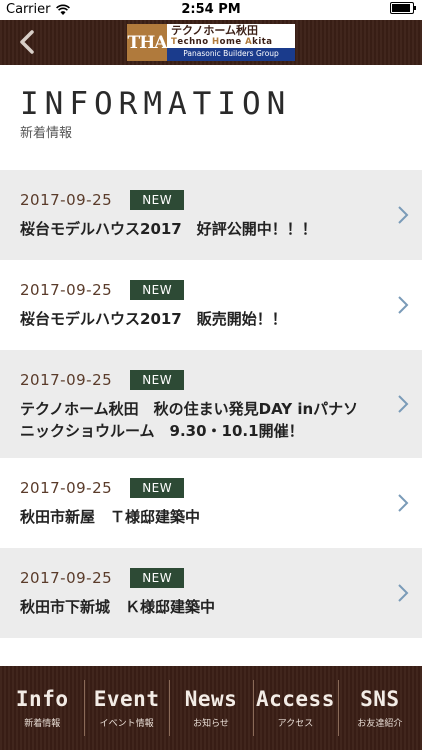 The image size is (422, 750). Describe the element at coordinates (28, 42) in the screenshot. I see `back-button` at that location.